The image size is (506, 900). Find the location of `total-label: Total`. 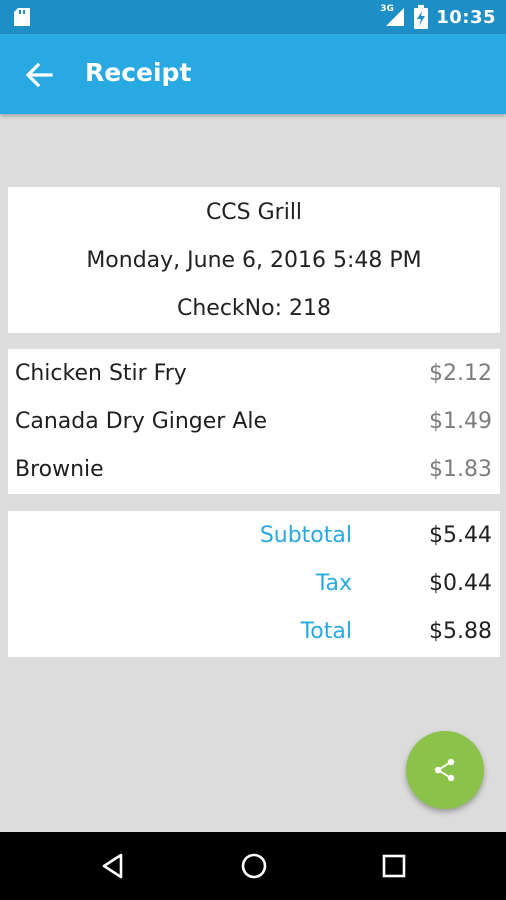

total-label: Total is located at coordinates (326, 631).